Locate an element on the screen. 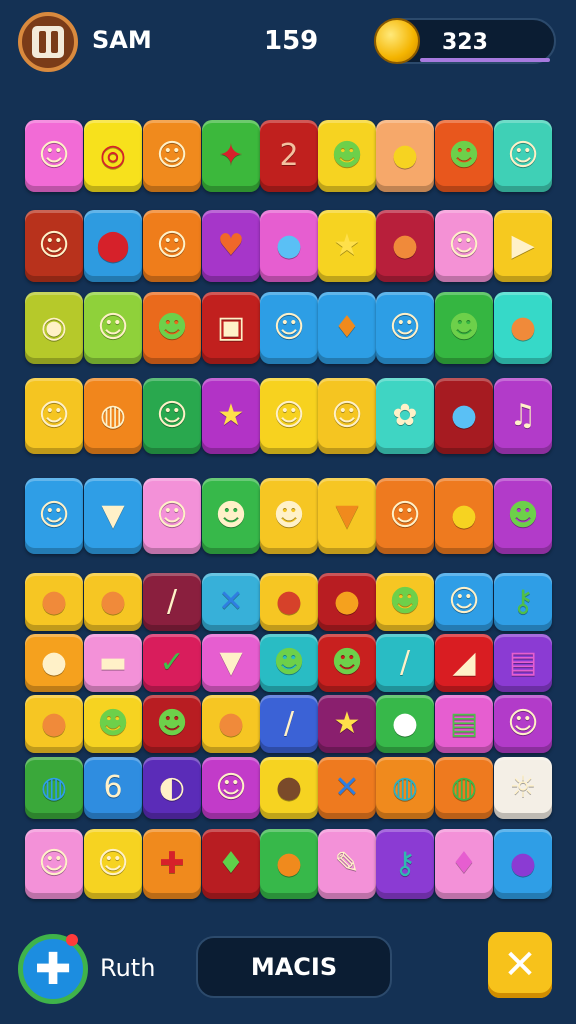  game-tile: ♫ is located at coordinates (523, 416).